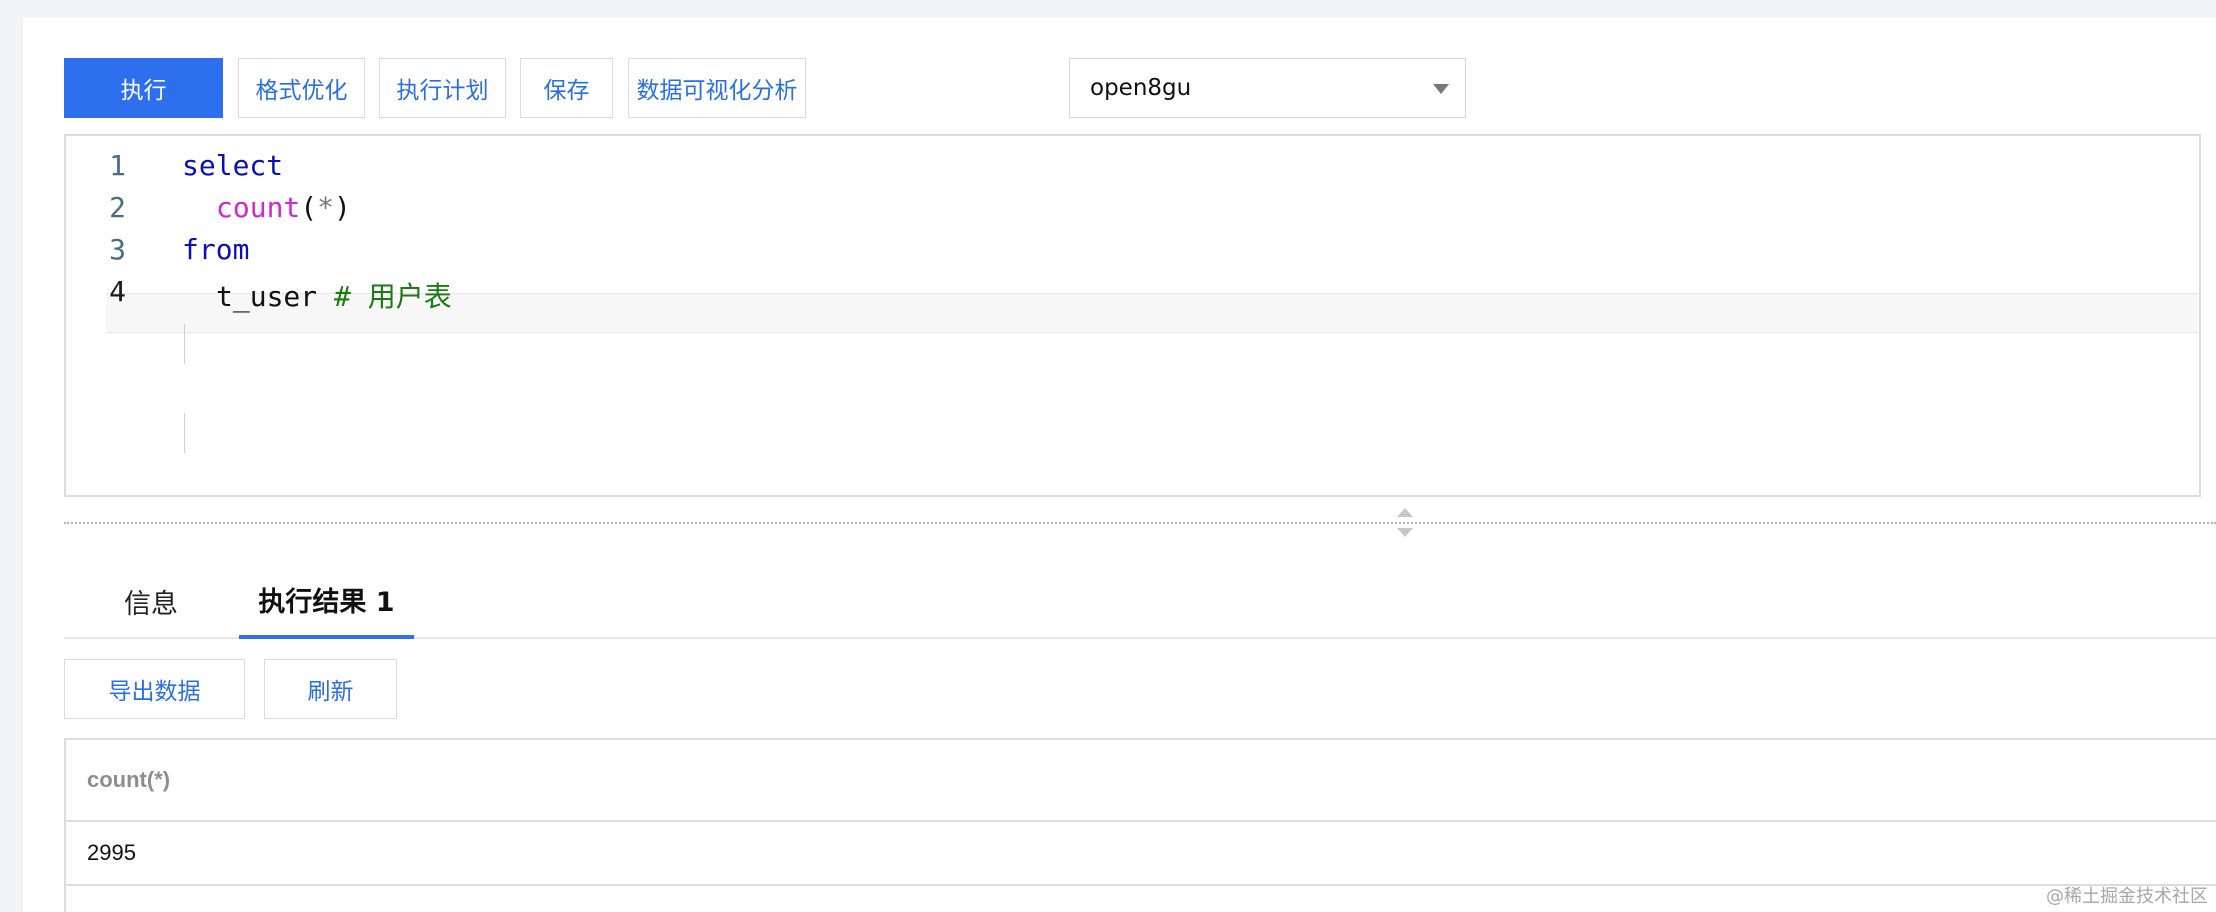  What do you see at coordinates (442, 88) in the screenshot?
I see `execution-plan-button: 执行计划` at bounding box center [442, 88].